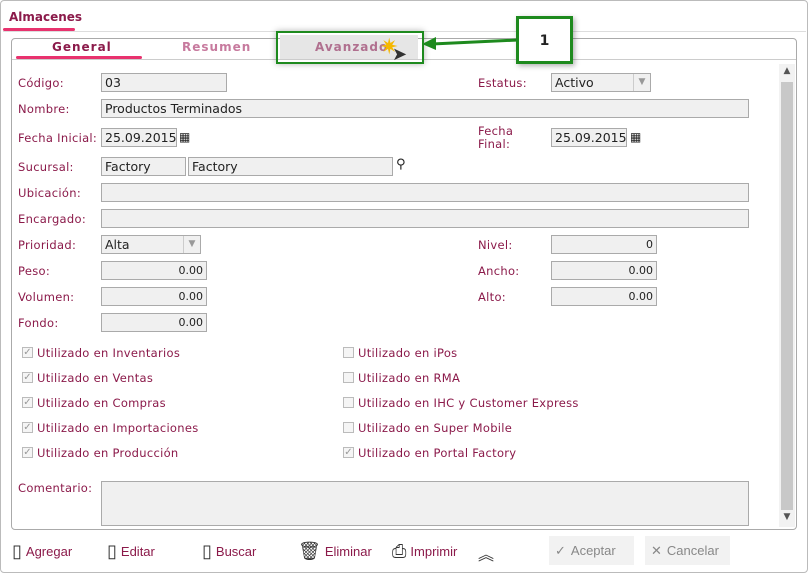 Image resolution: width=810 pixels, height=575 pixels. Describe the element at coordinates (95, 378) in the screenshot. I see `checkbox-label: Utilizado en Ventas` at that location.